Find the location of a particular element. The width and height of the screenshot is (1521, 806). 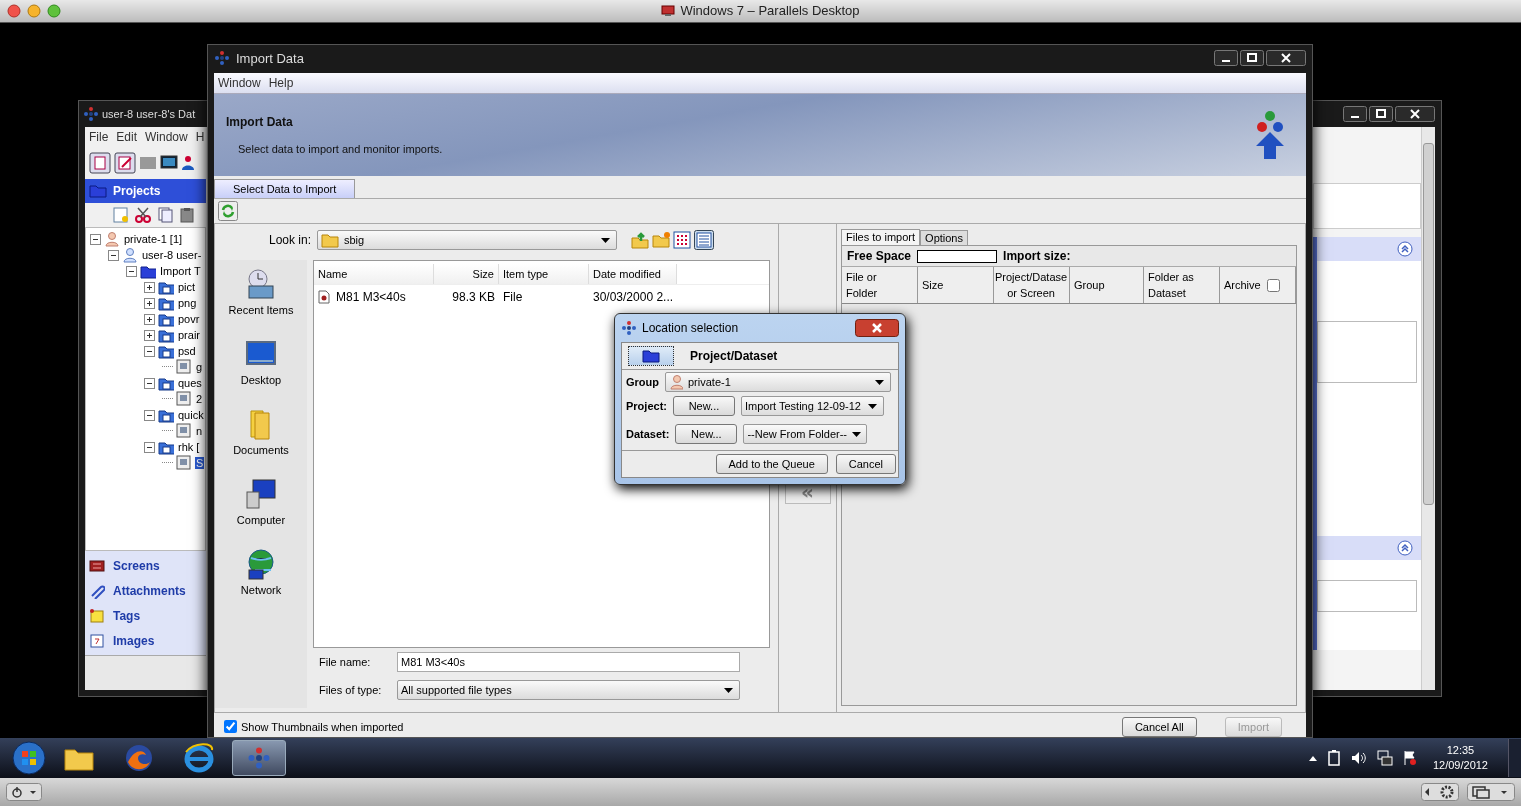

tree-item: png is located at coordinates (187, 303).